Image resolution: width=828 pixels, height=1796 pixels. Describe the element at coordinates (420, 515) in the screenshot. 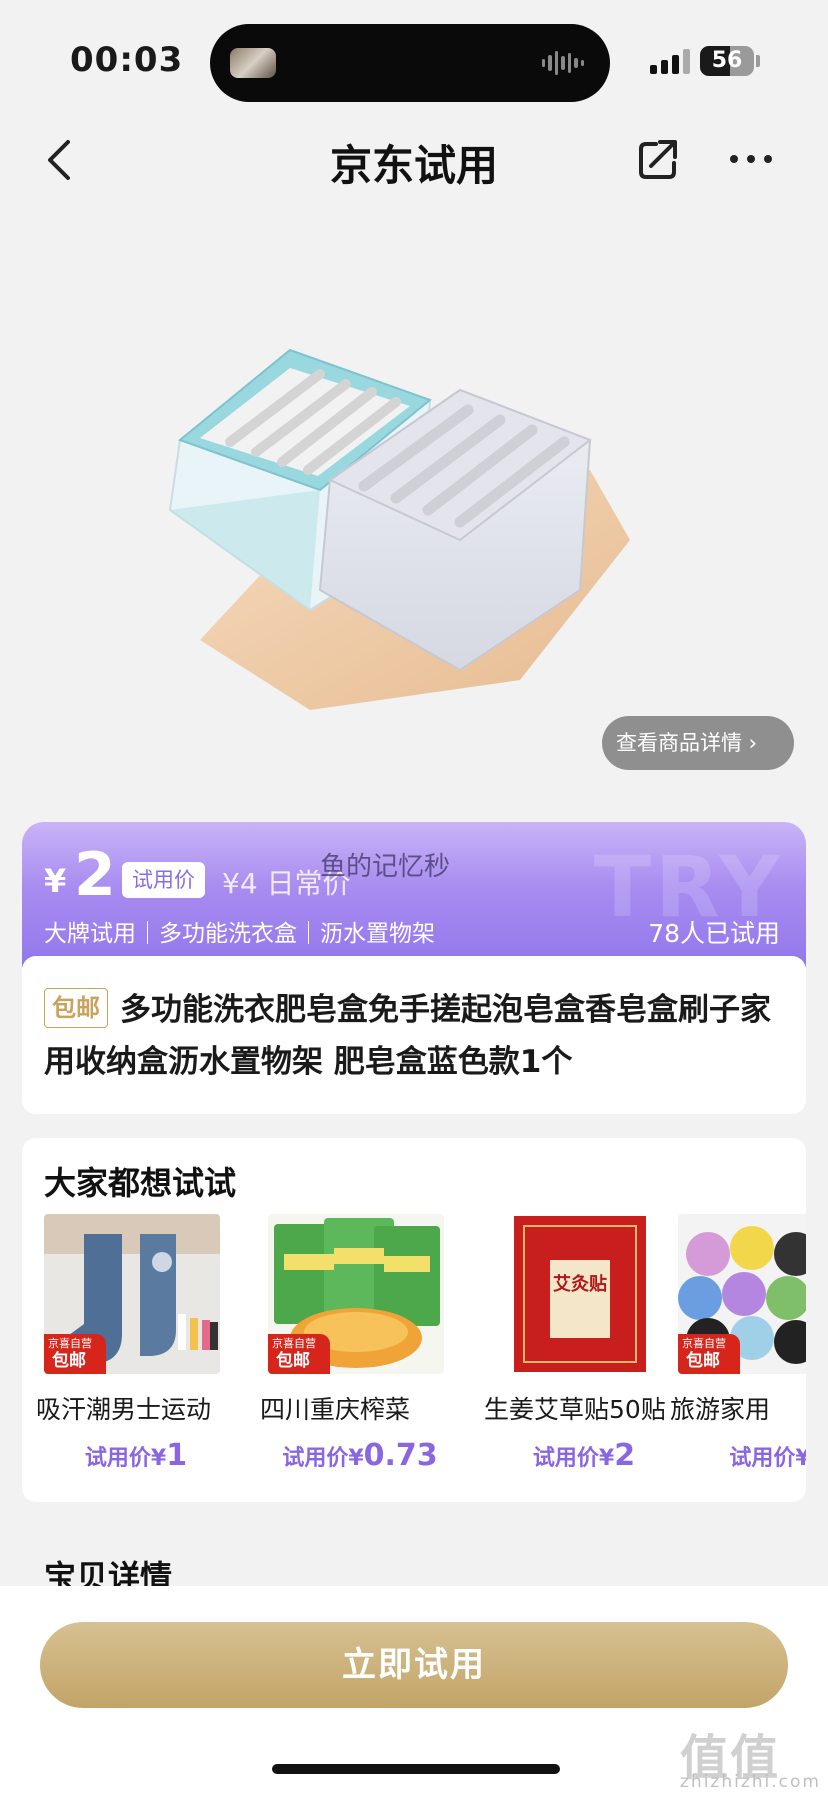

I see `soap-box-product-image` at that location.